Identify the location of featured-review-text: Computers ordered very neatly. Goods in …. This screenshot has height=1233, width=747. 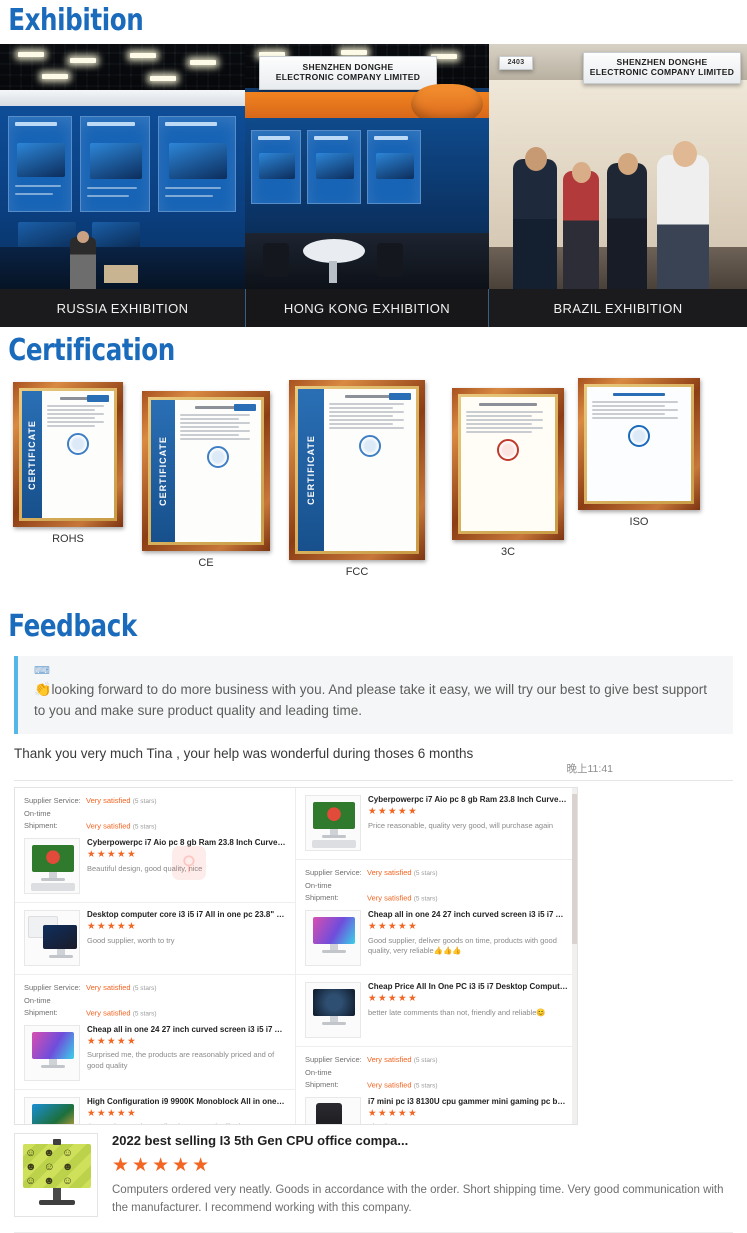
(418, 1199).